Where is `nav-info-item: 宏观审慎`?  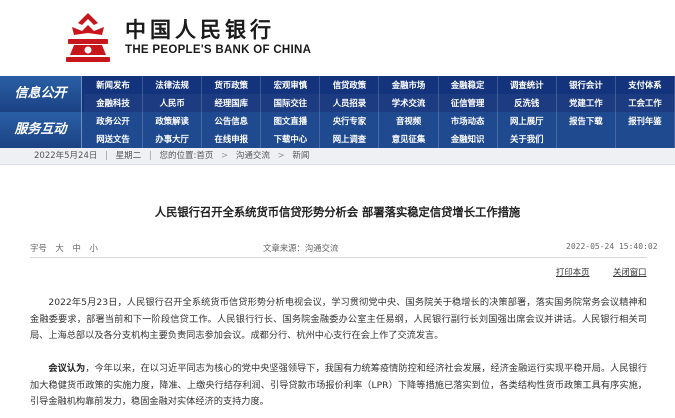
nav-info-item: 宏观审慎 is located at coordinates (291, 85).